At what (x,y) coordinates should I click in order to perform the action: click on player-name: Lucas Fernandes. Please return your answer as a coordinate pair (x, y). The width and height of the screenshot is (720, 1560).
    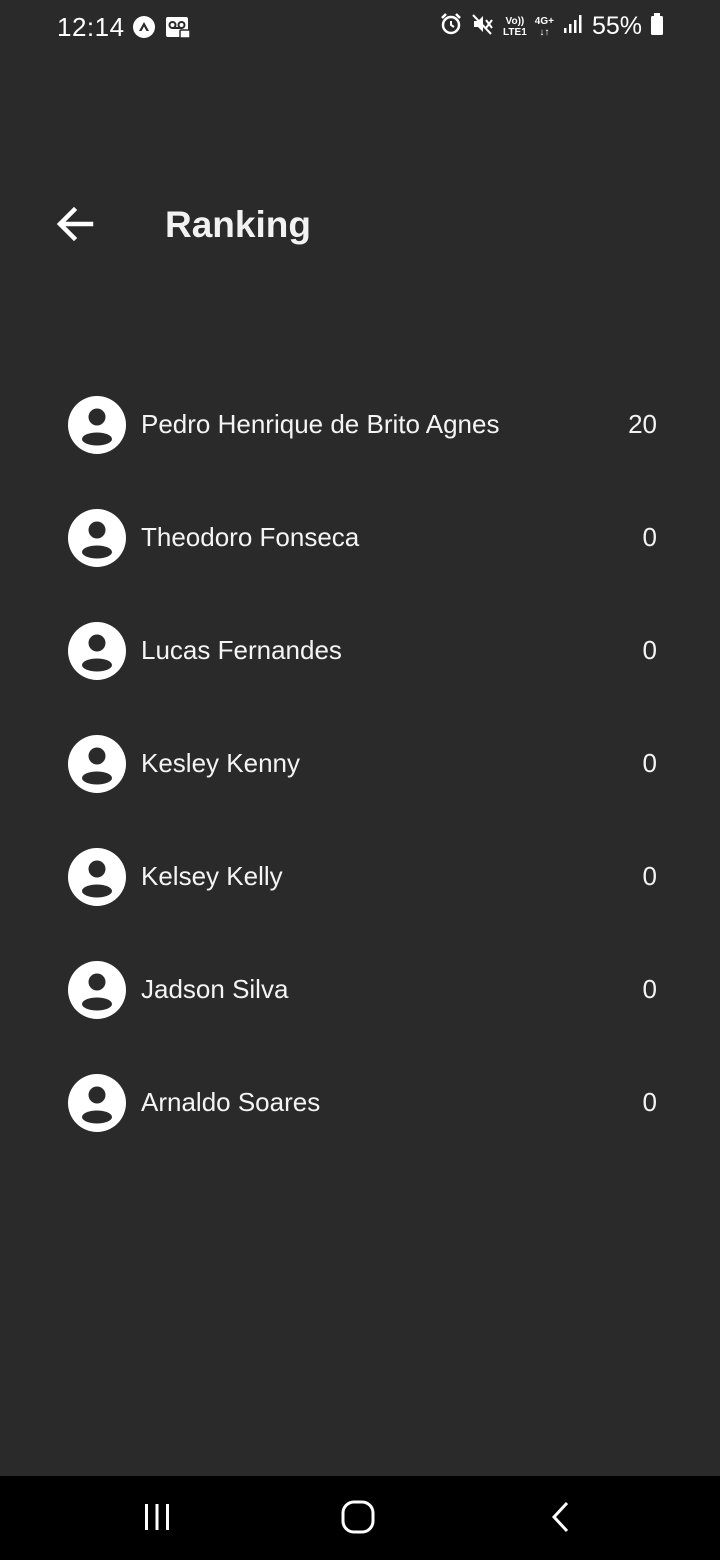
    Looking at the image, I should click on (241, 650).